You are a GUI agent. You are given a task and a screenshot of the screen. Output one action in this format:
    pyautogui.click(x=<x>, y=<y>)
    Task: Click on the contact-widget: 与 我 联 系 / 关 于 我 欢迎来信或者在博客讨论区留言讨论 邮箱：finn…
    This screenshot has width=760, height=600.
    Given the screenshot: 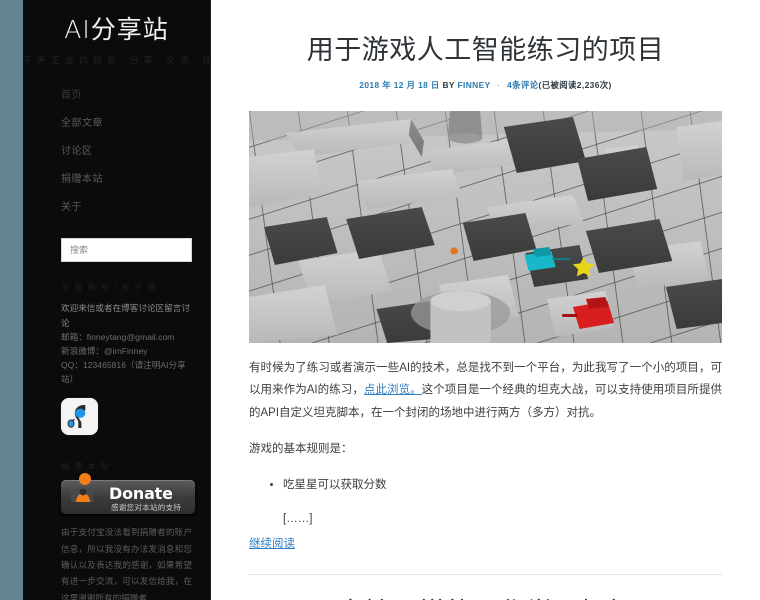 What is the action you would take?
    pyautogui.click(x=126, y=349)
    